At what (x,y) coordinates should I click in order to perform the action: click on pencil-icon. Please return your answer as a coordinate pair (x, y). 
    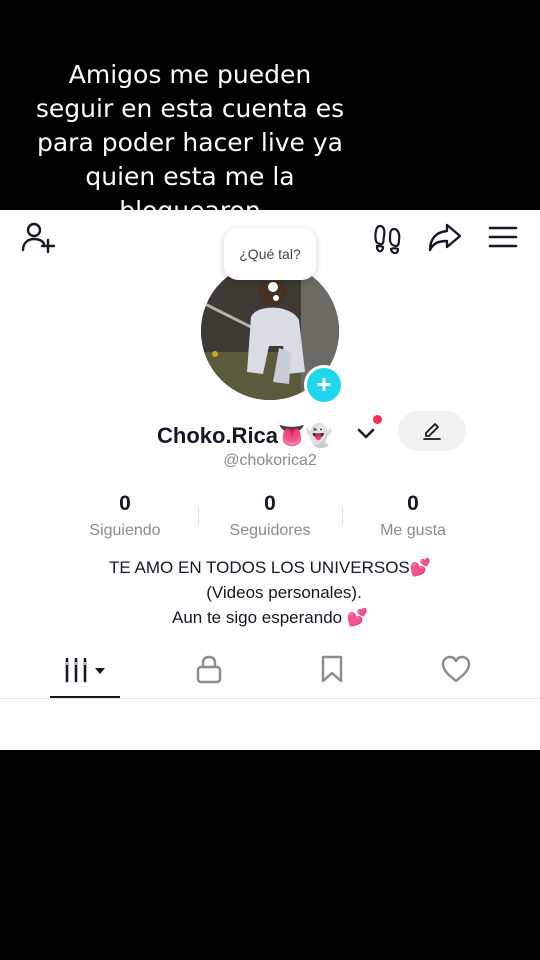
    Looking at the image, I should click on (432, 431).